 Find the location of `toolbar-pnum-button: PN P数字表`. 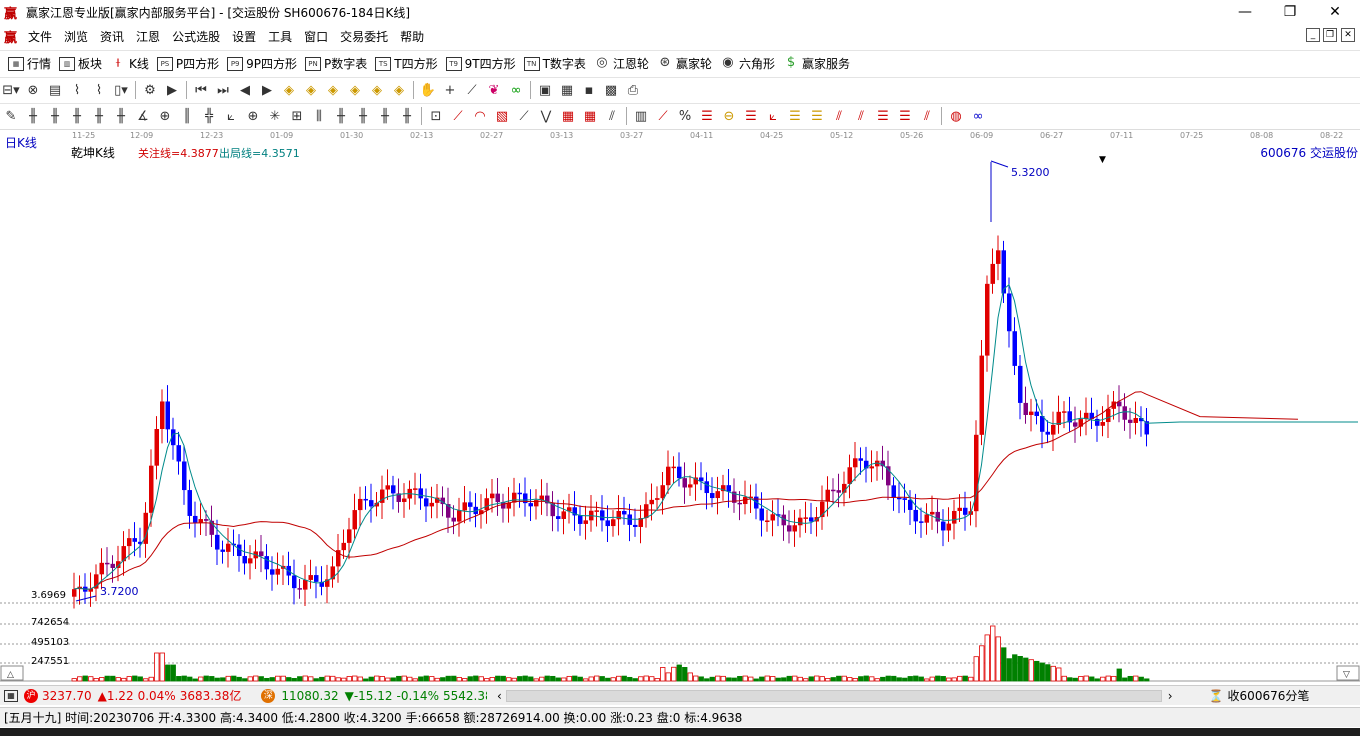

toolbar-pnum-button: PN P数字表 is located at coordinates (336, 63).